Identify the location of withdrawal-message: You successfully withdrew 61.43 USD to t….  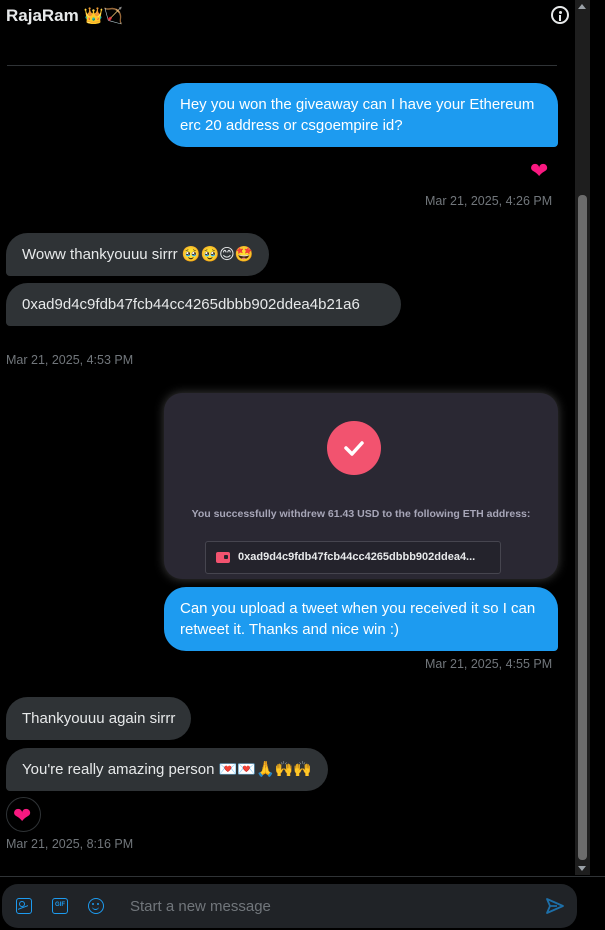
(361, 514).